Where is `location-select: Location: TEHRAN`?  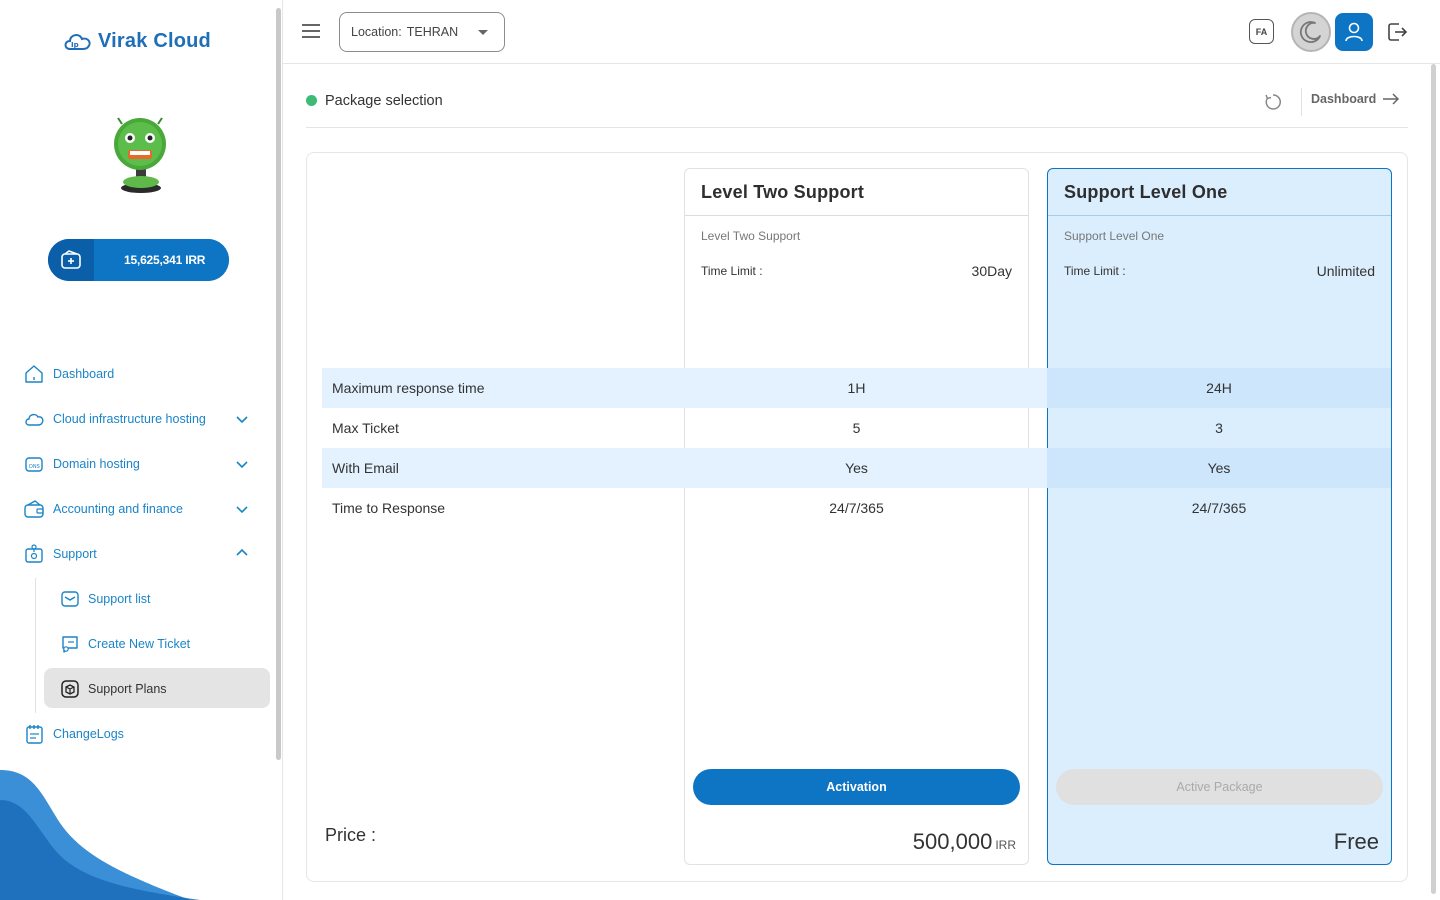 location-select: Location: TEHRAN is located at coordinates (422, 32).